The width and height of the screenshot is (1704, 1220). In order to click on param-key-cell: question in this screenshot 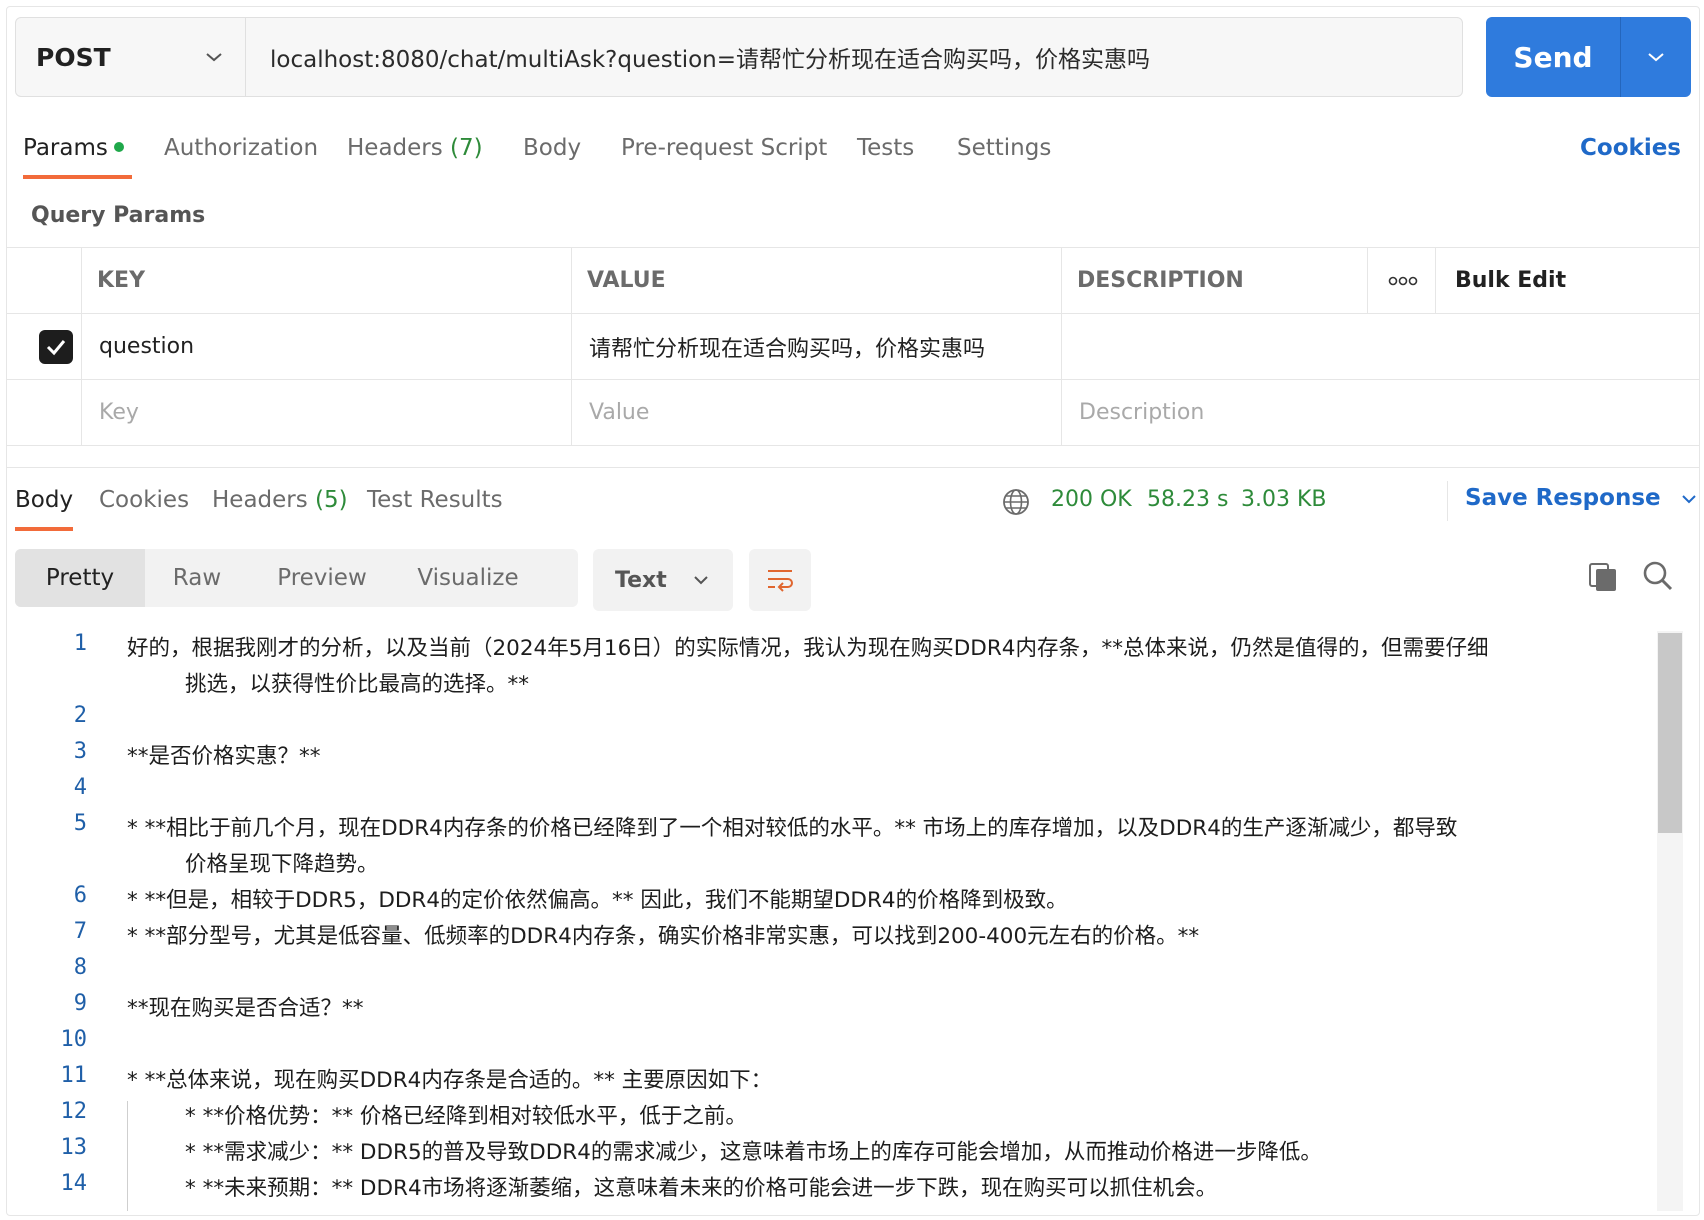, I will do `click(146, 346)`.